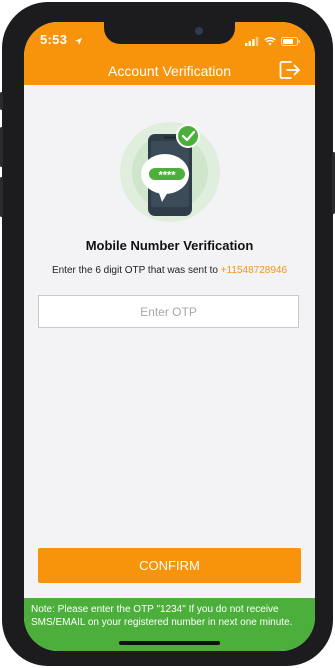 Image resolution: width=335 pixels, height=668 pixels. What do you see at coordinates (168, 311) in the screenshot?
I see `otp-input` at bounding box center [168, 311].